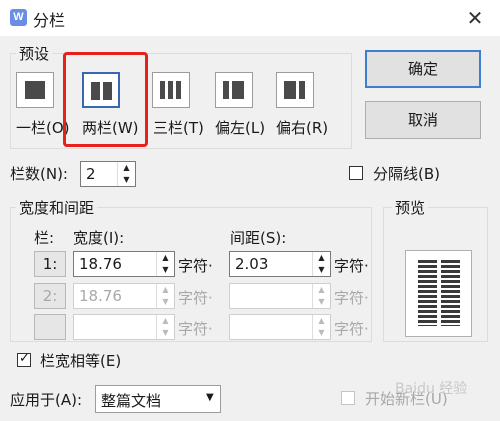 The width and height of the screenshot is (500, 421). Describe the element at coordinates (50, 296) in the screenshot. I see `column-number-2: 2:` at that location.